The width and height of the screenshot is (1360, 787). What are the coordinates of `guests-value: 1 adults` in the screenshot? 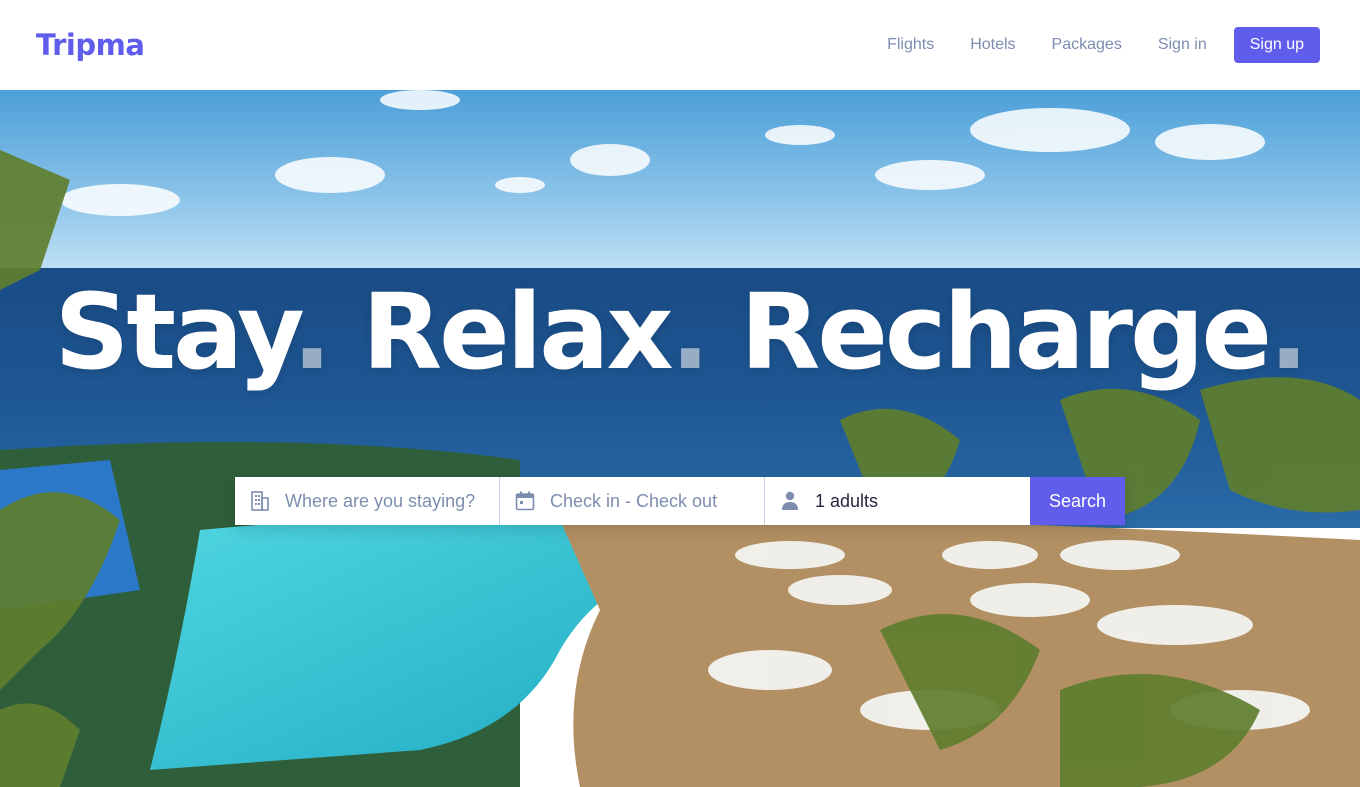 It's located at (847, 500).